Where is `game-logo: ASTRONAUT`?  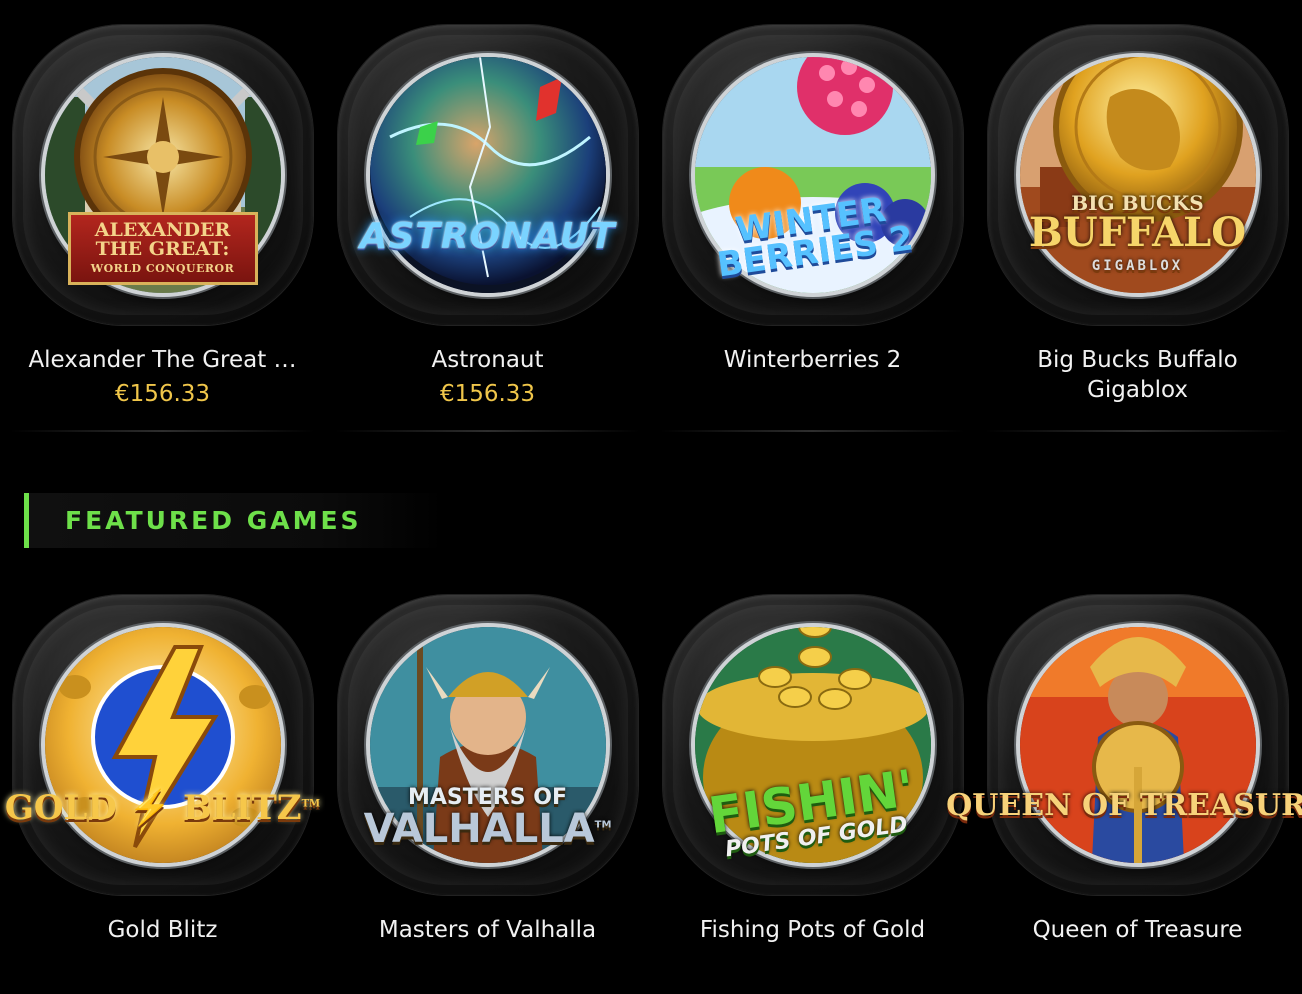
game-logo: ASTRONAUT is located at coordinates (487, 236).